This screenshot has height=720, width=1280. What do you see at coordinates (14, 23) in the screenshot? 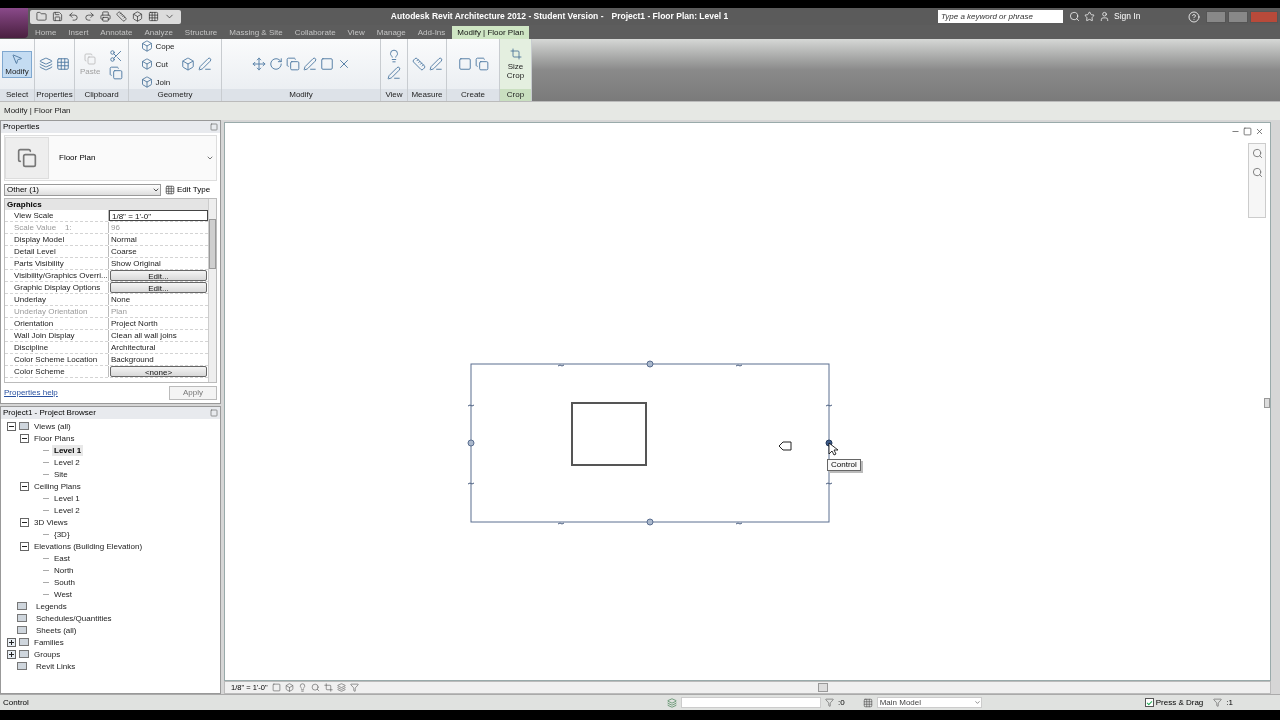
I see `app-menu-button` at bounding box center [14, 23].